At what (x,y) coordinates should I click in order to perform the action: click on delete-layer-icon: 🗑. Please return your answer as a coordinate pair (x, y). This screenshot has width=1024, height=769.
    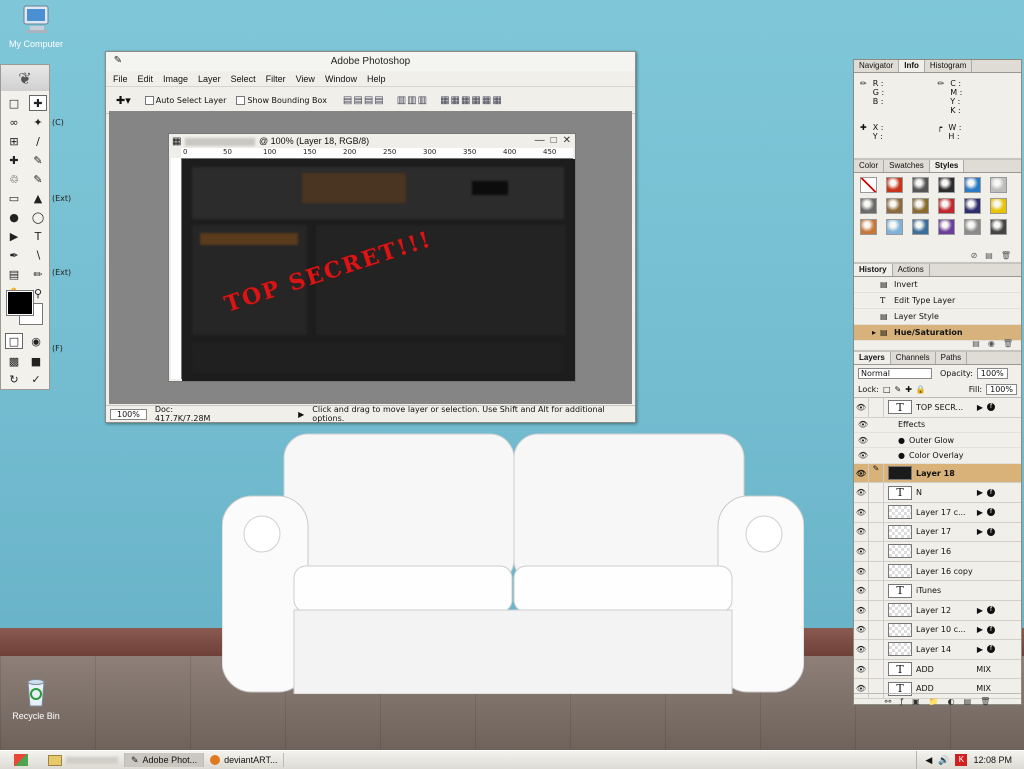
    Looking at the image, I should click on (985, 701).